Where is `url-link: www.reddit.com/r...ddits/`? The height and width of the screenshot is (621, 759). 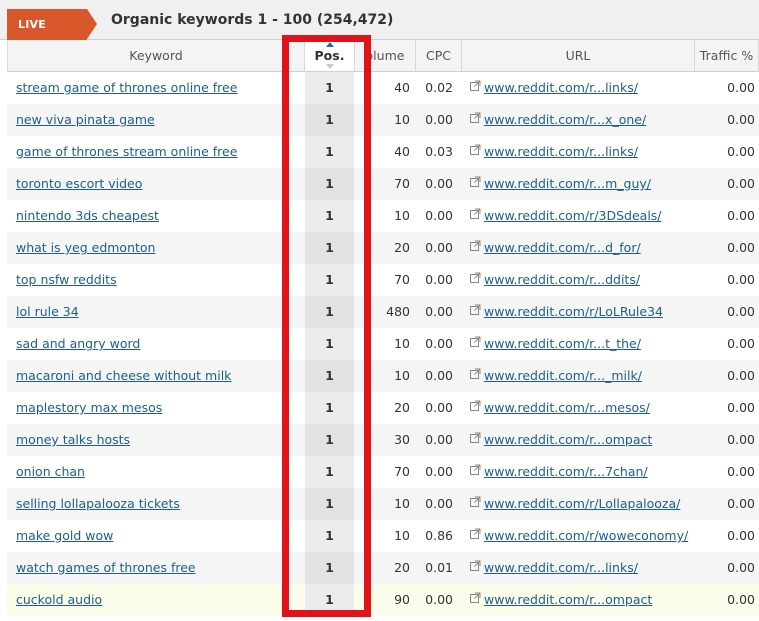 url-link: www.reddit.com/r...ddits/ is located at coordinates (562, 279).